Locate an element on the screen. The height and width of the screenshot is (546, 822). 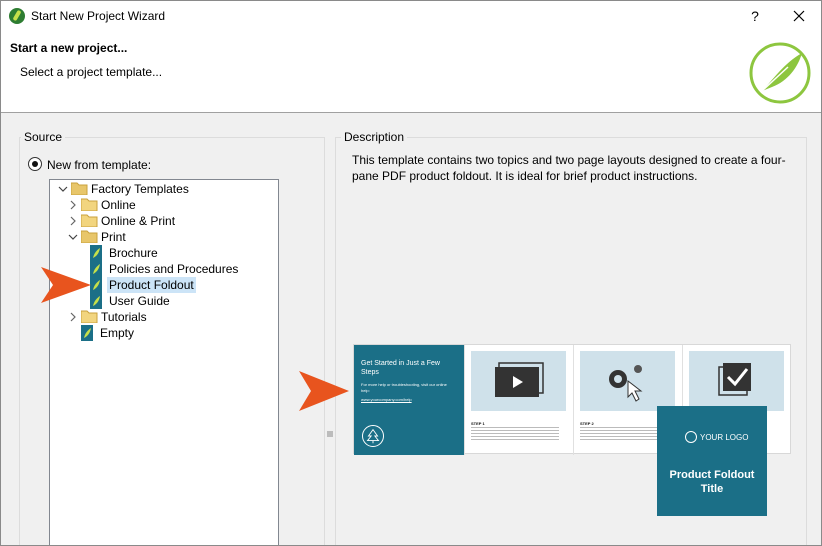
new-from-template-label: New from template: is located at coordinates (99, 165).